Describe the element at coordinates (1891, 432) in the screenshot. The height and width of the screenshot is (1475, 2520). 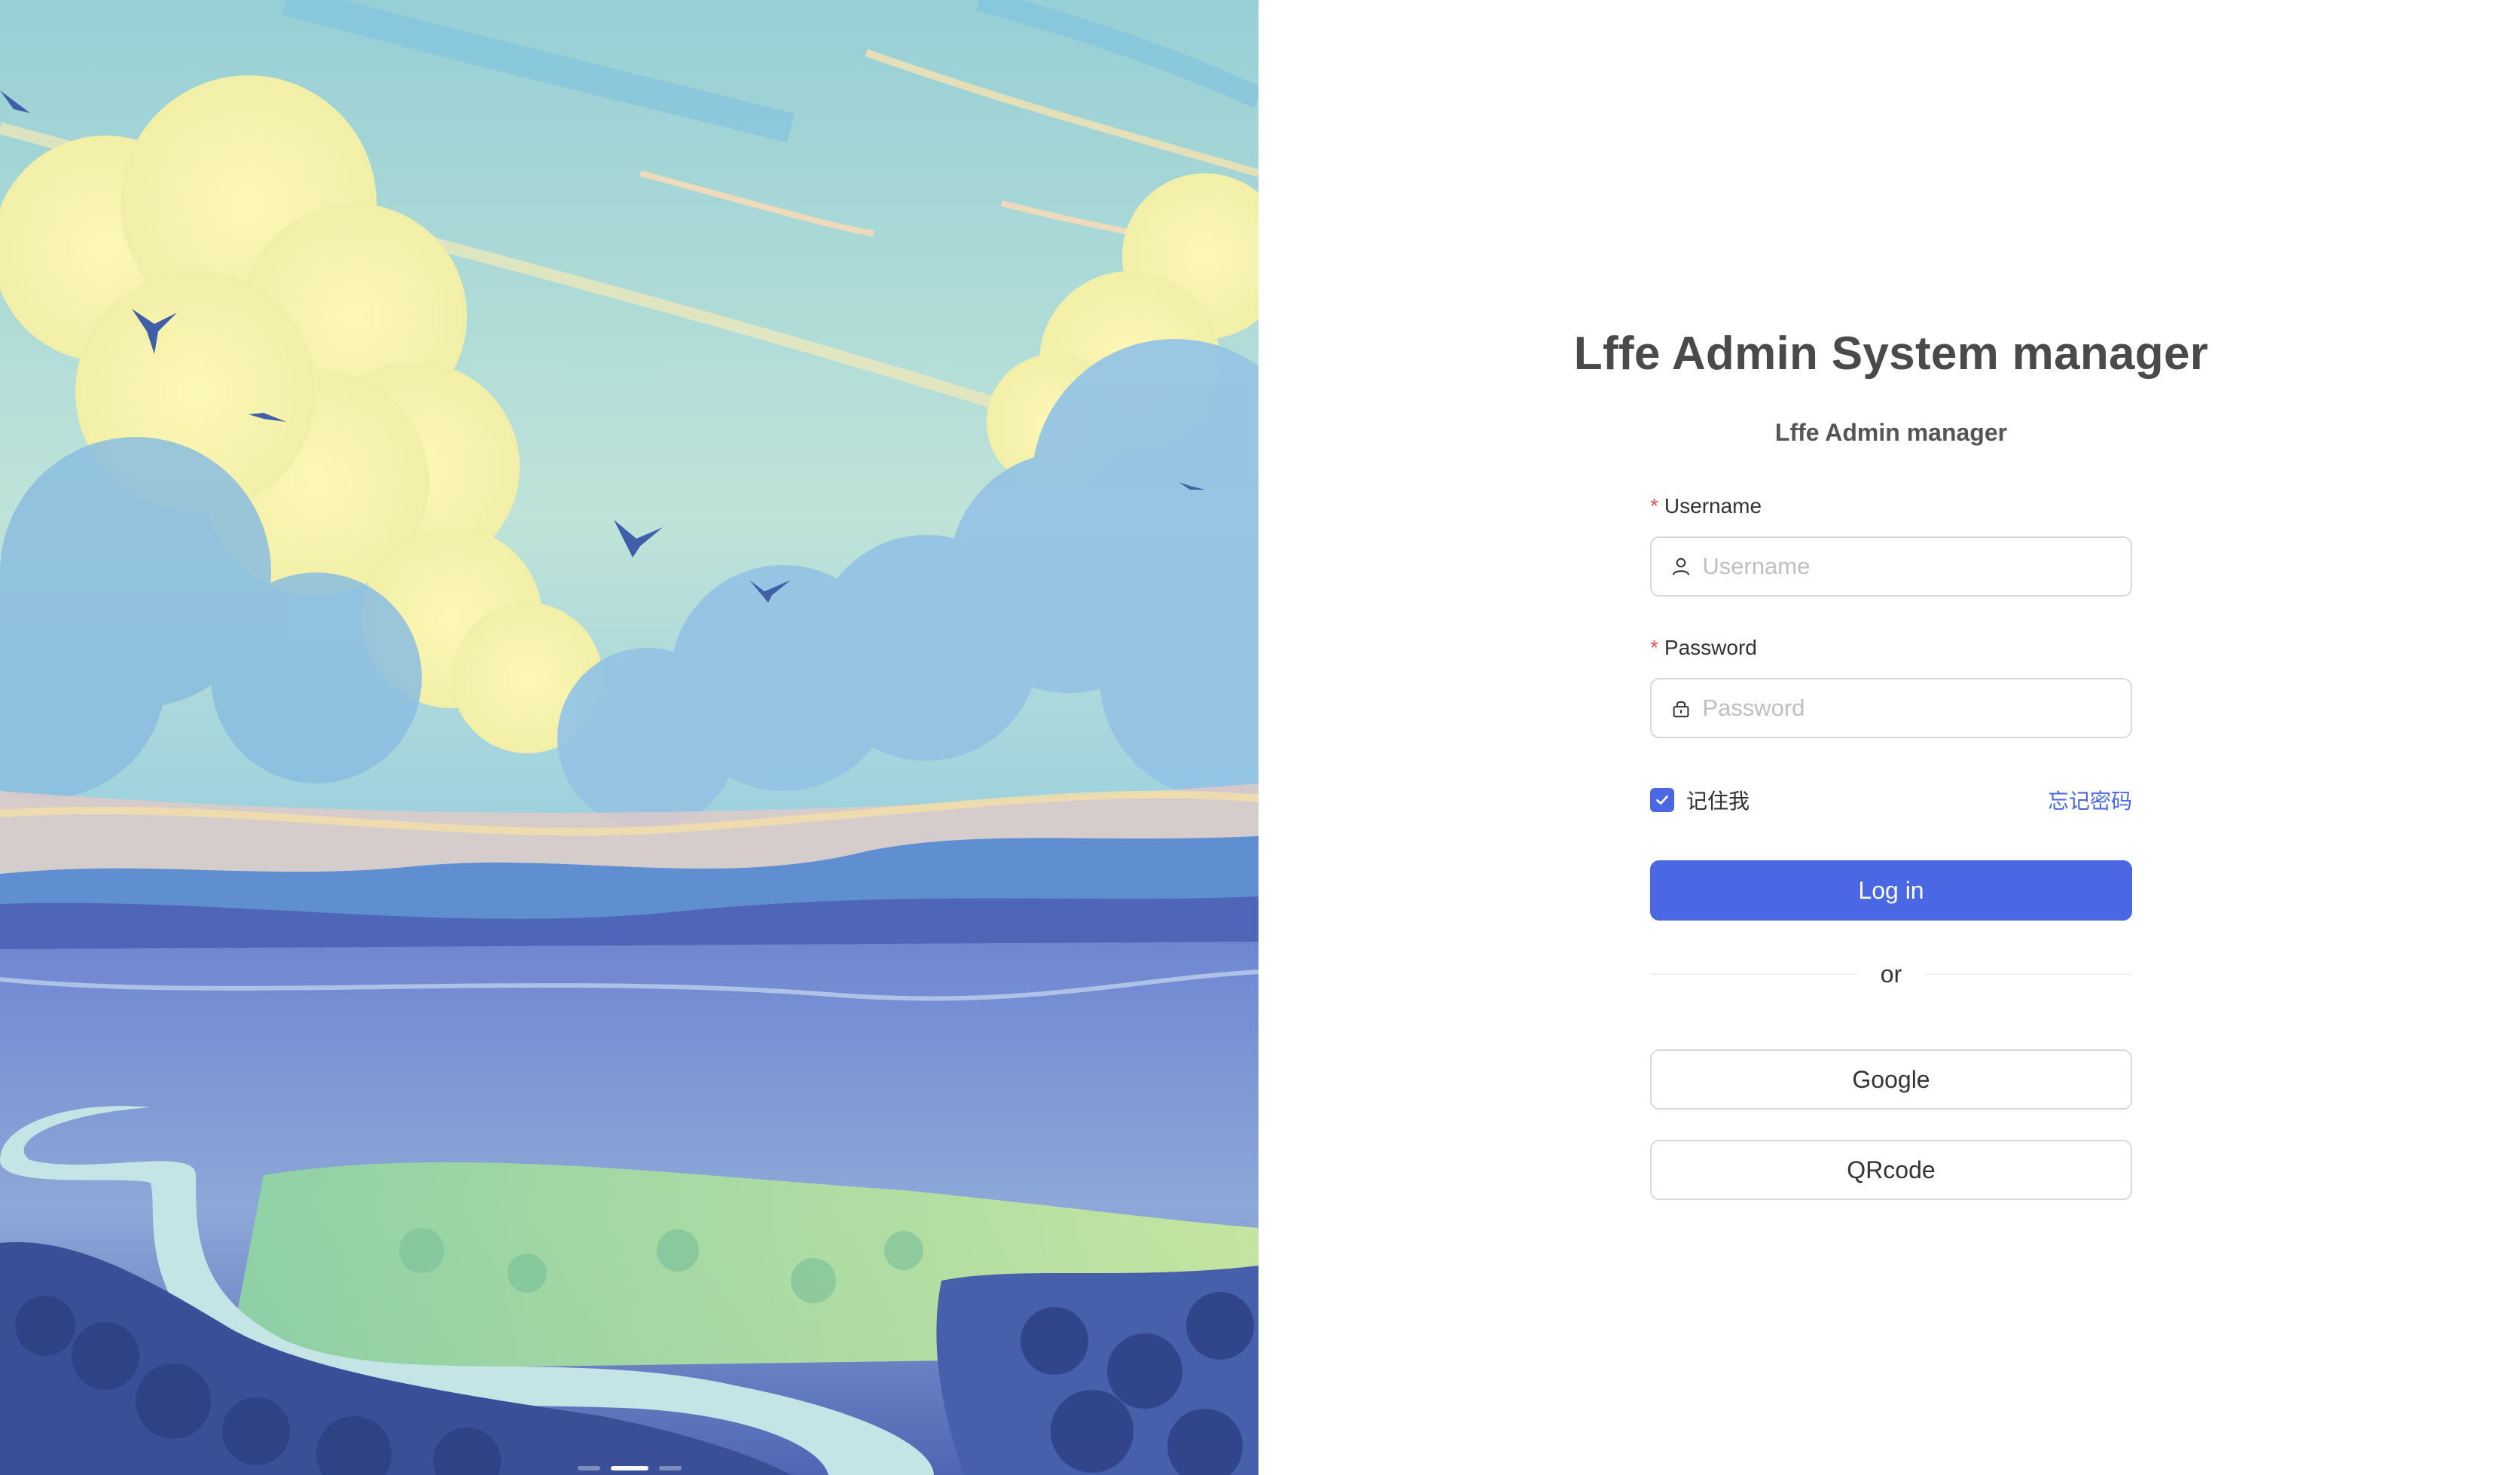
I see `page-subtitle: Lffe Admin manager` at that location.